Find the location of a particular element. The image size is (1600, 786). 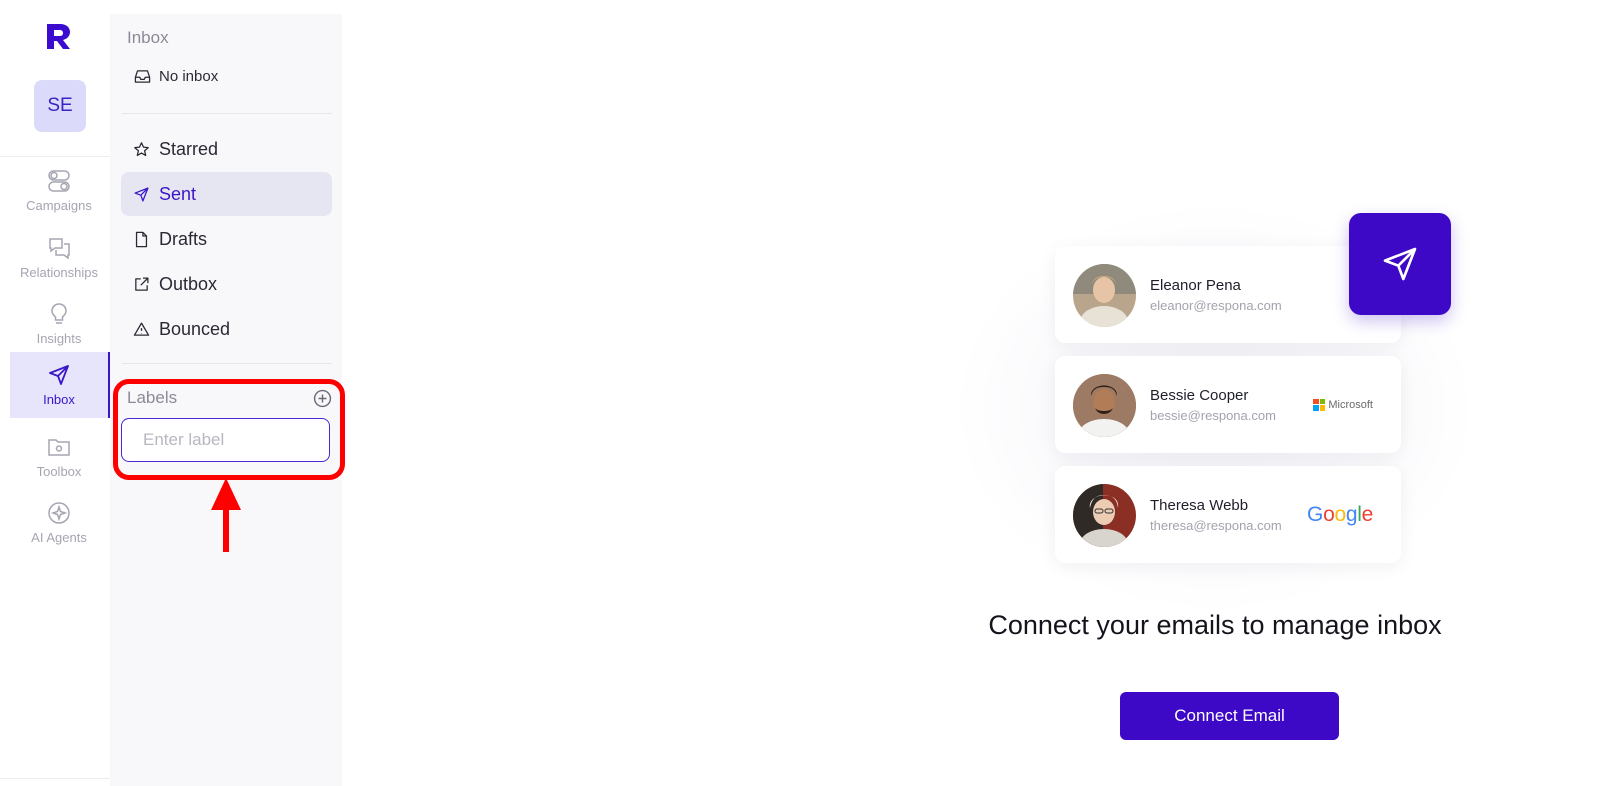

star-icon is located at coordinates (141, 148).